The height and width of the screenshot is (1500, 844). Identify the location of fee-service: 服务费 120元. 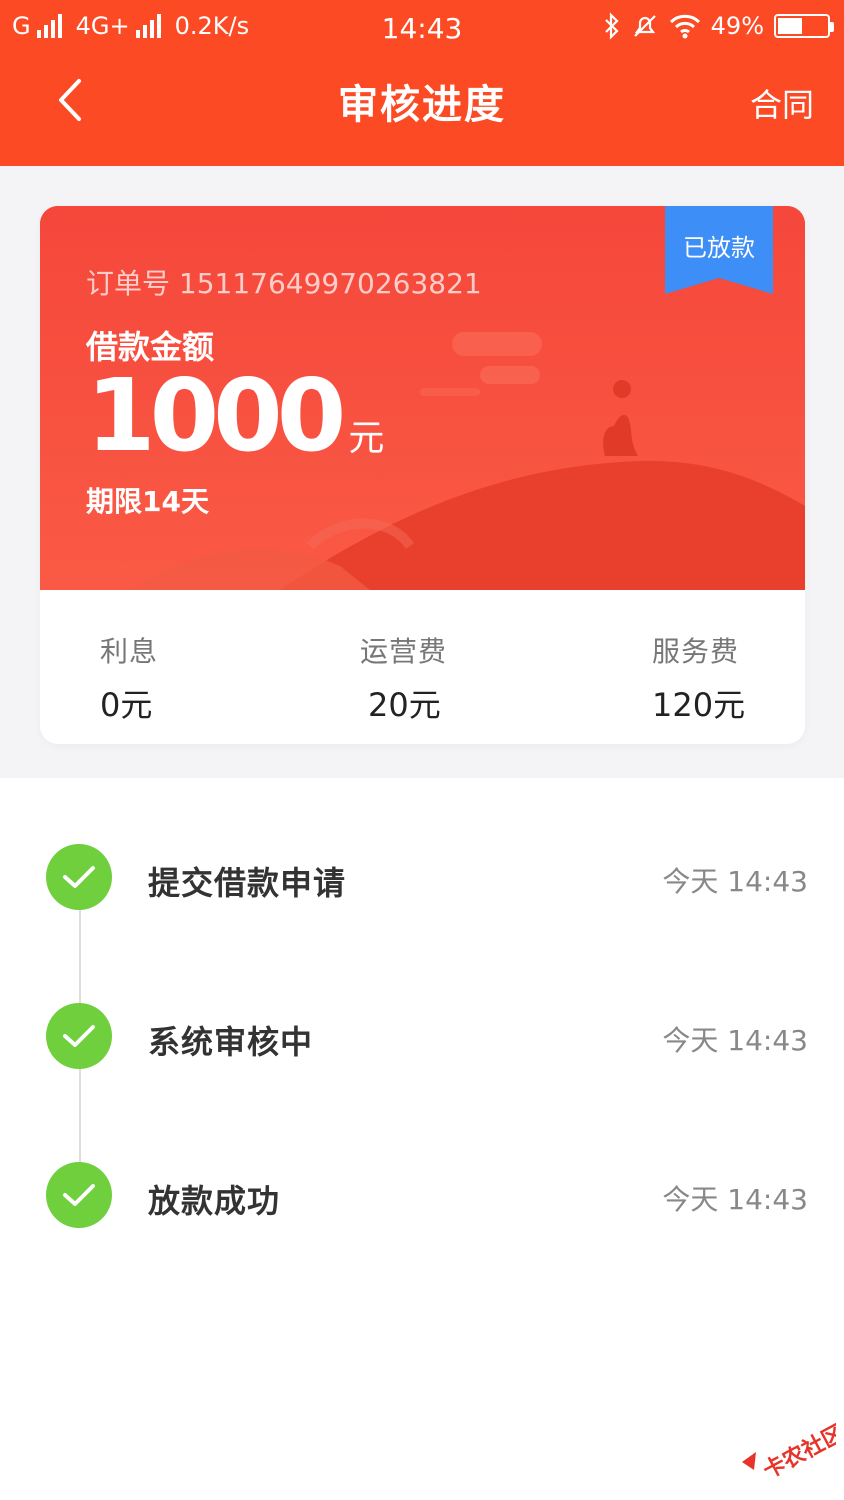
(698, 678).